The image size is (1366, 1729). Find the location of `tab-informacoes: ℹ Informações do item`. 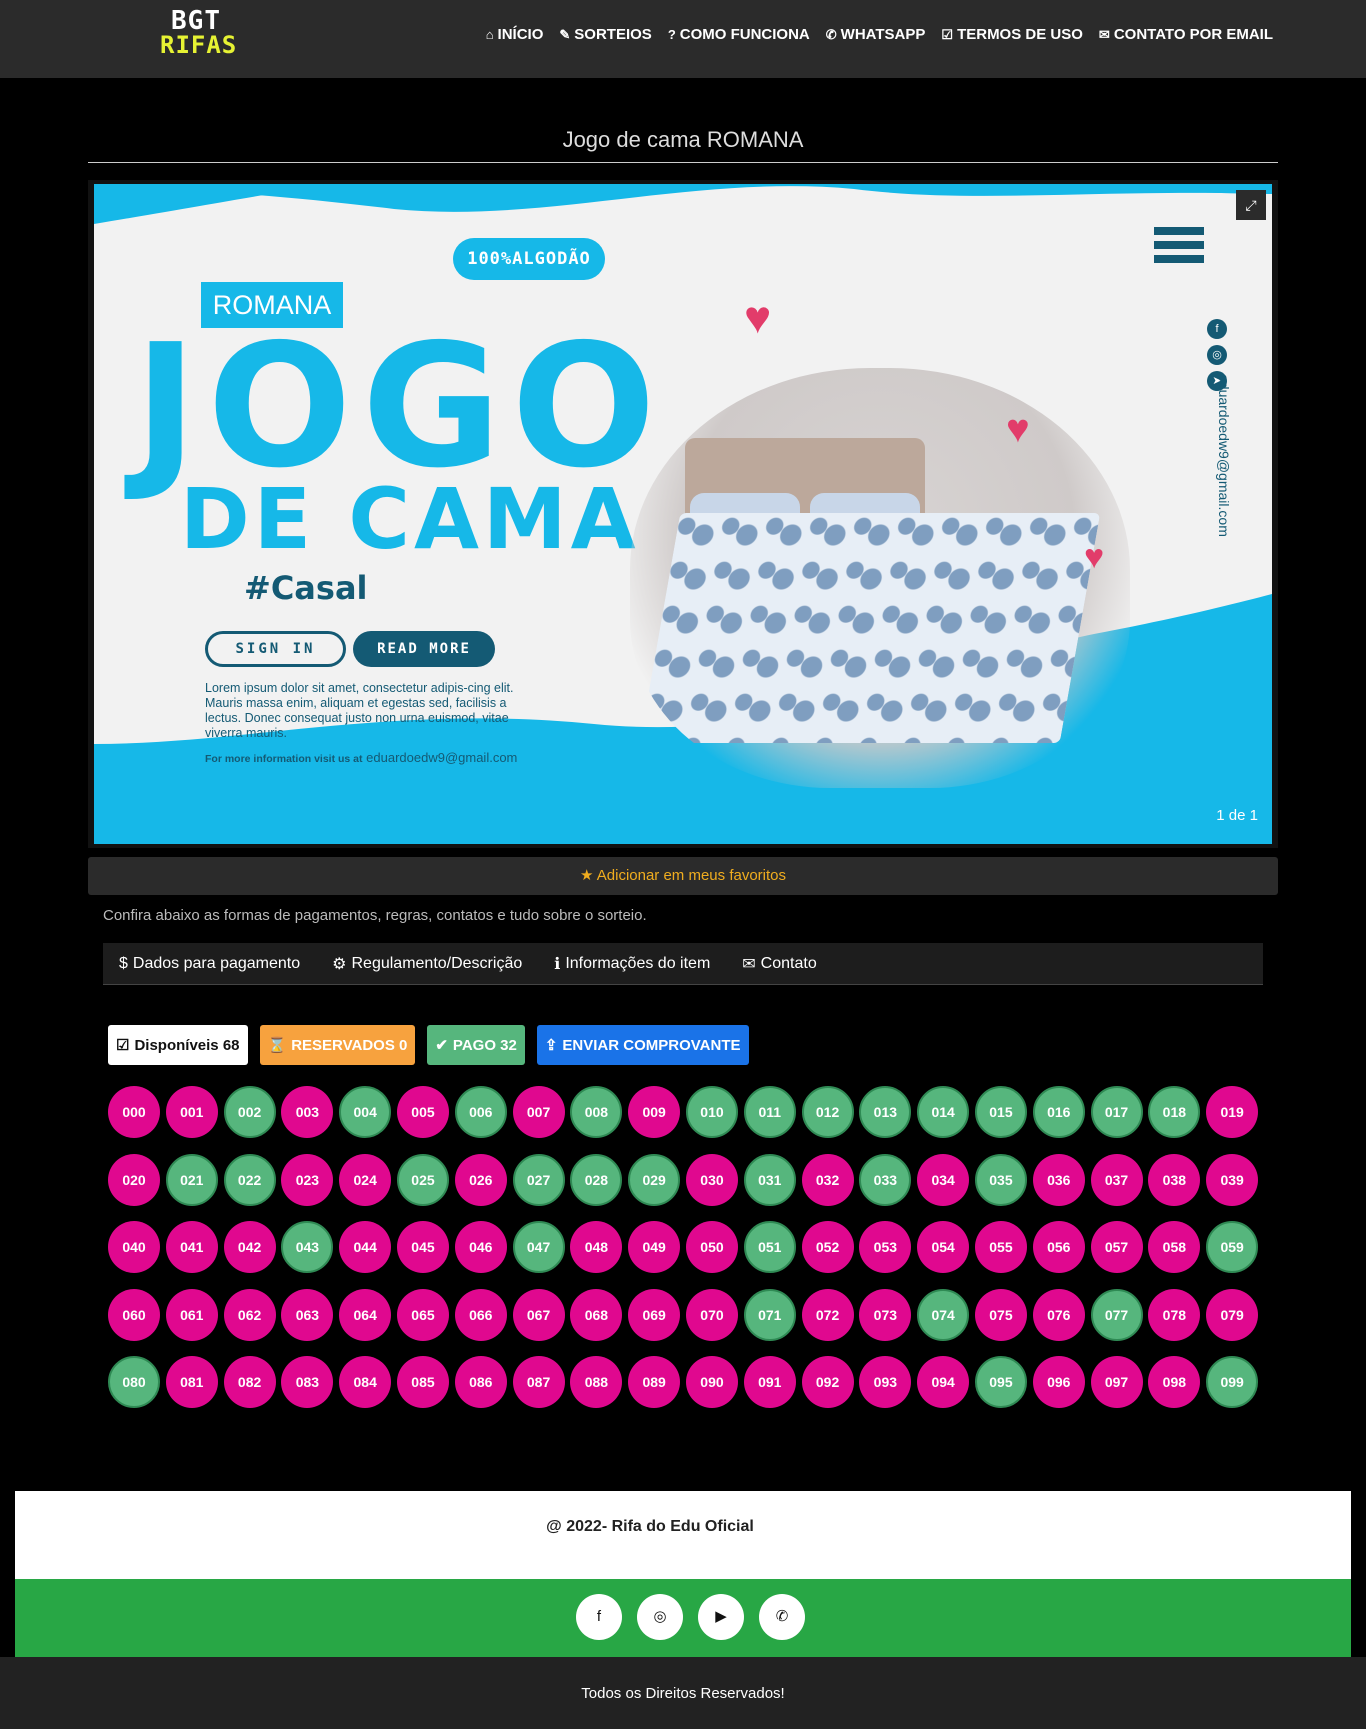

tab-informacoes: ℹ Informações do item is located at coordinates (632, 964).